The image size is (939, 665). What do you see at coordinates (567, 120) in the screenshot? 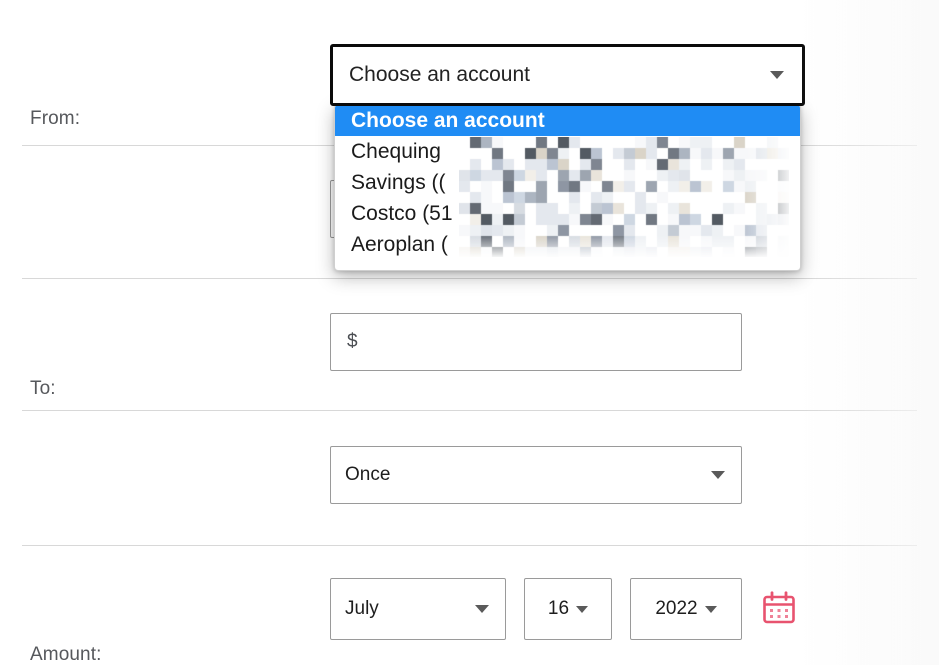
I see `dropdown-option-0: Choose an account` at bounding box center [567, 120].